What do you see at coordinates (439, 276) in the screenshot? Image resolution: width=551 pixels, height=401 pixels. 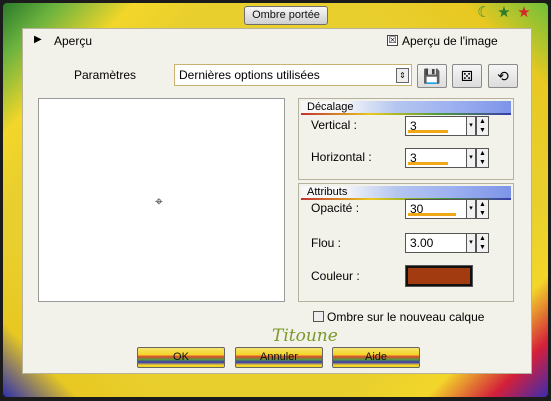 I see `couleur-swatch` at bounding box center [439, 276].